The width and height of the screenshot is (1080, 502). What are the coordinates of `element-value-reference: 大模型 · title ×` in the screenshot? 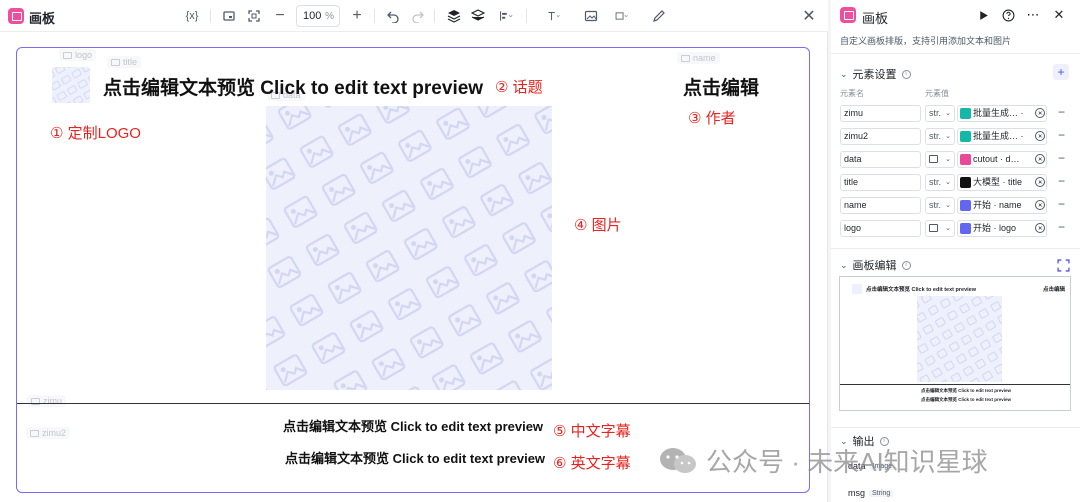 It's located at (1002, 182).